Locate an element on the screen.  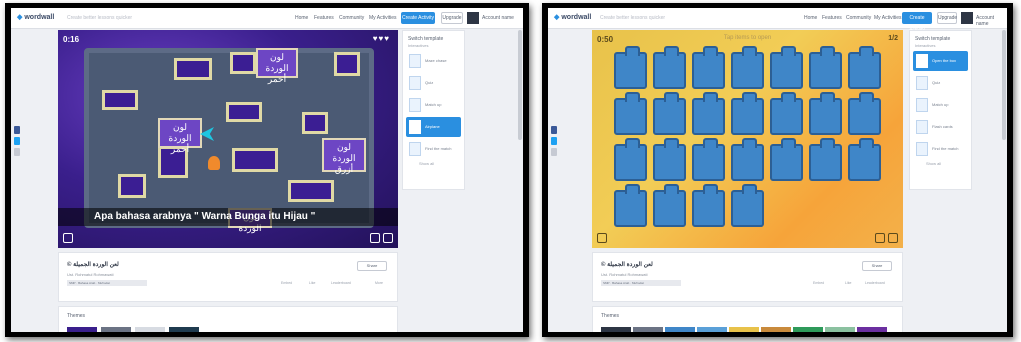
template-airplane: Airplane is located at coordinates (433, 127).